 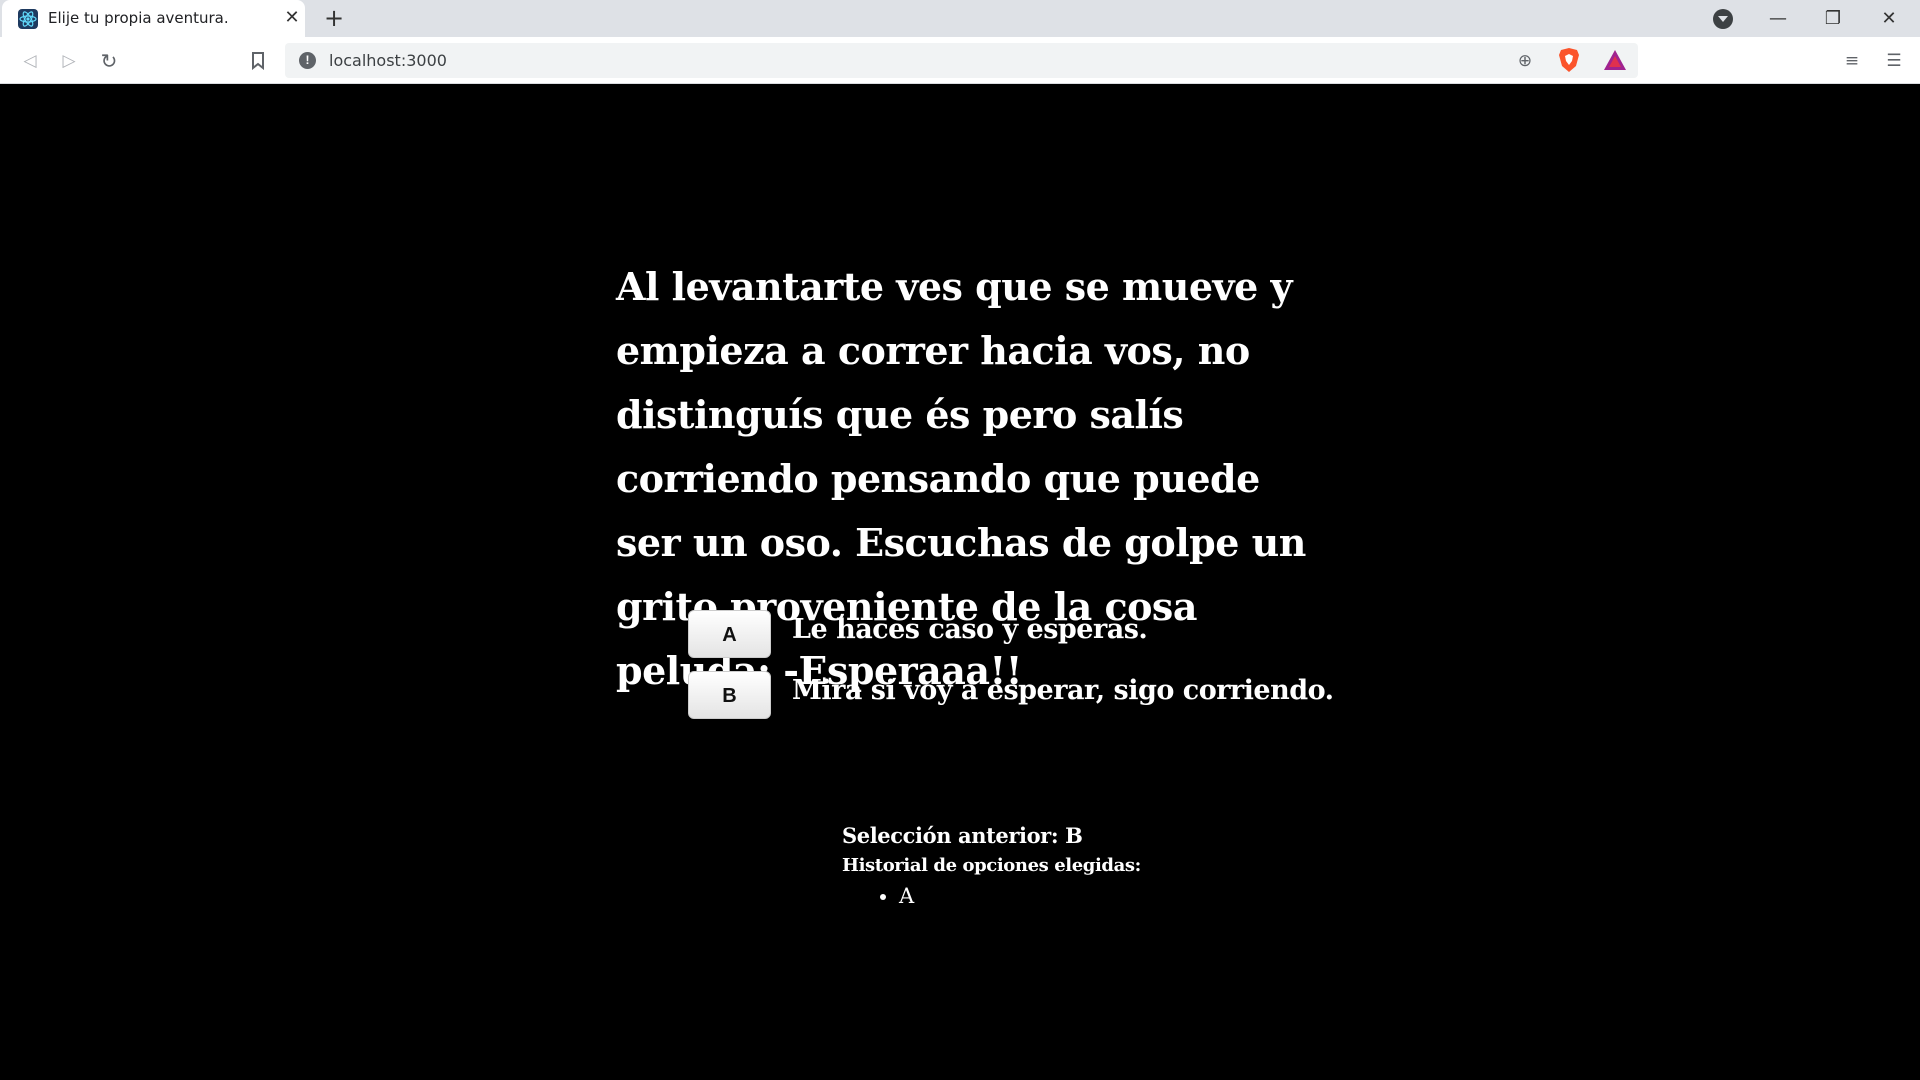 I want to click on new-tab-button: +, so click(x=334, y=18).